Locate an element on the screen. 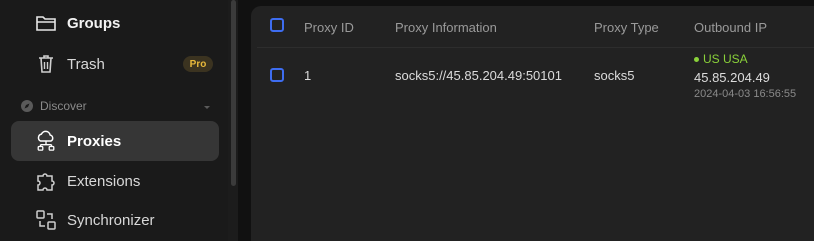 This screenshot has width=814, height=241. cell-proxy-id: 1 is located at coordinates (308, 75).